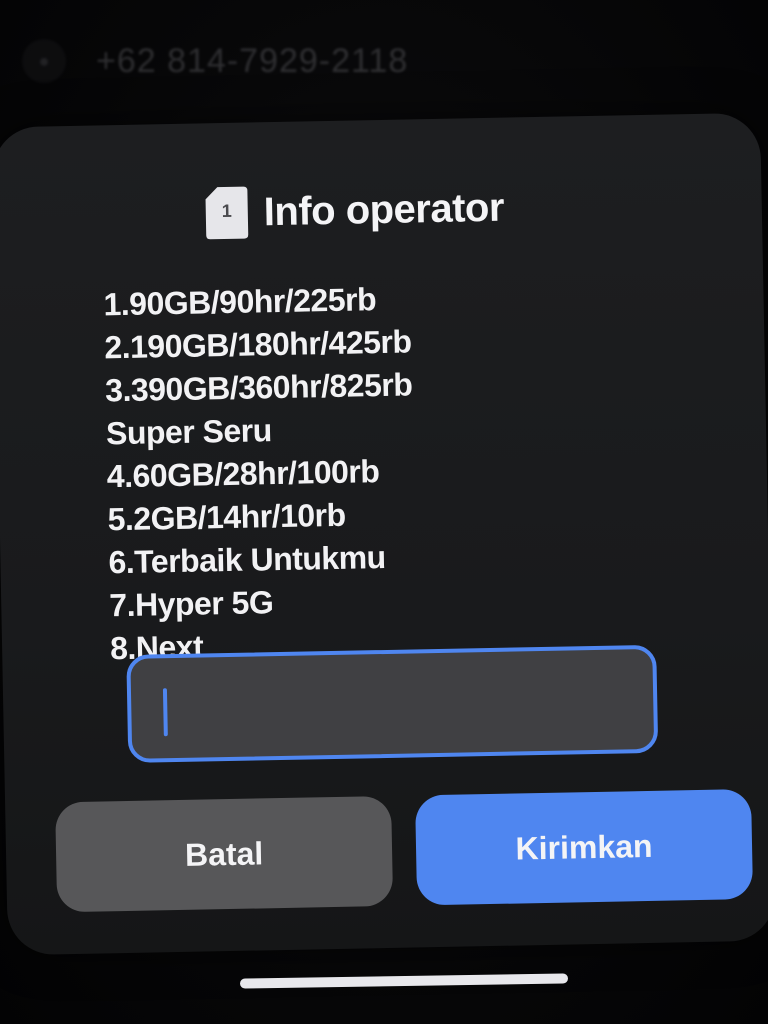 This screenshot has width=768, height=1024. Describe the element at coordinates (224, 854) in the screenshot. I see `cancel-button: Batal` at that location.